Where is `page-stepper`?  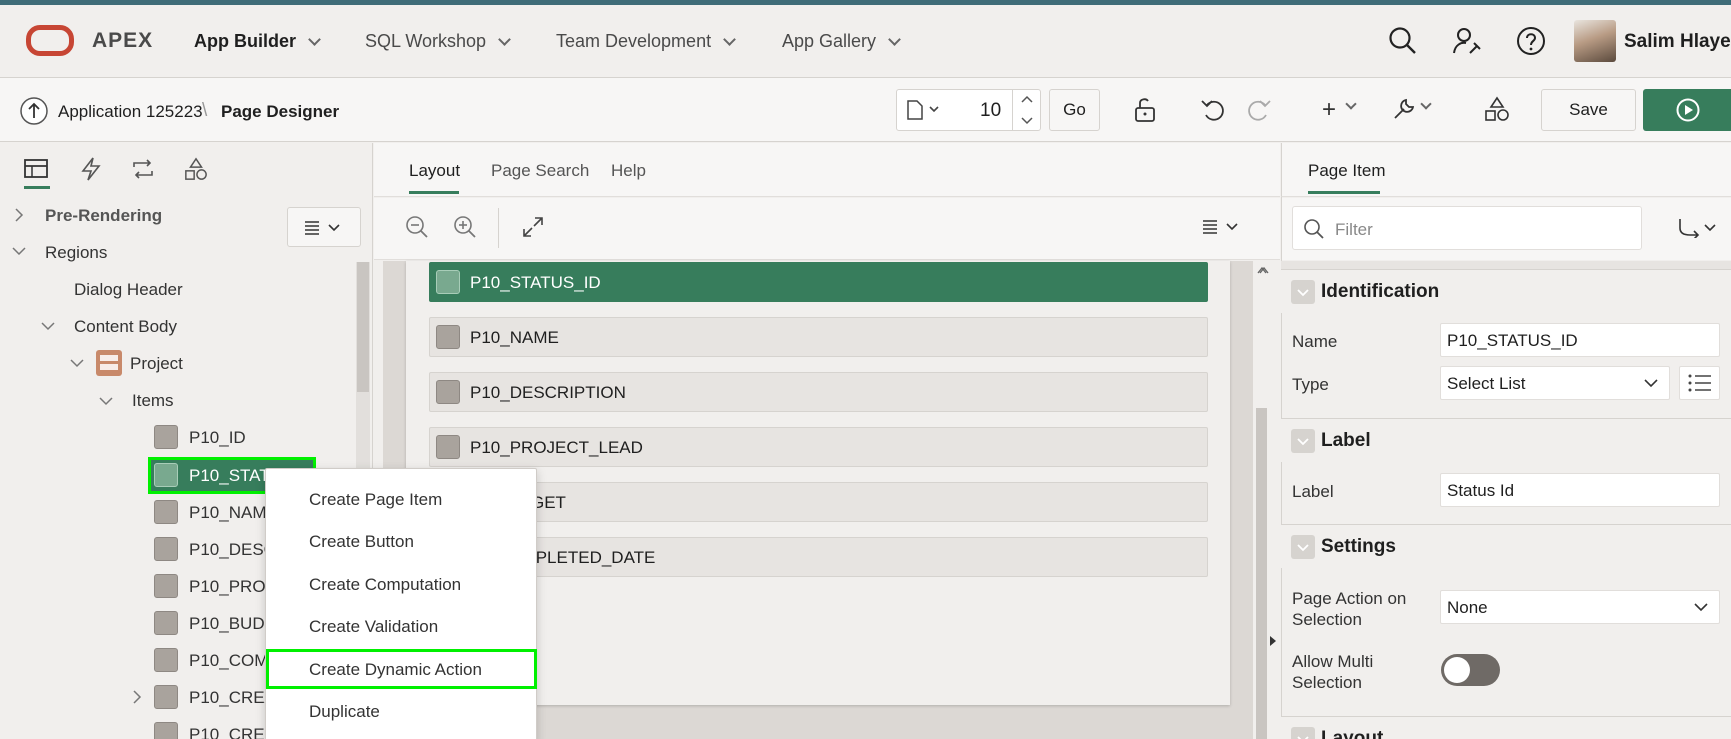
page-stepper is located at coordinates (1027, 110).